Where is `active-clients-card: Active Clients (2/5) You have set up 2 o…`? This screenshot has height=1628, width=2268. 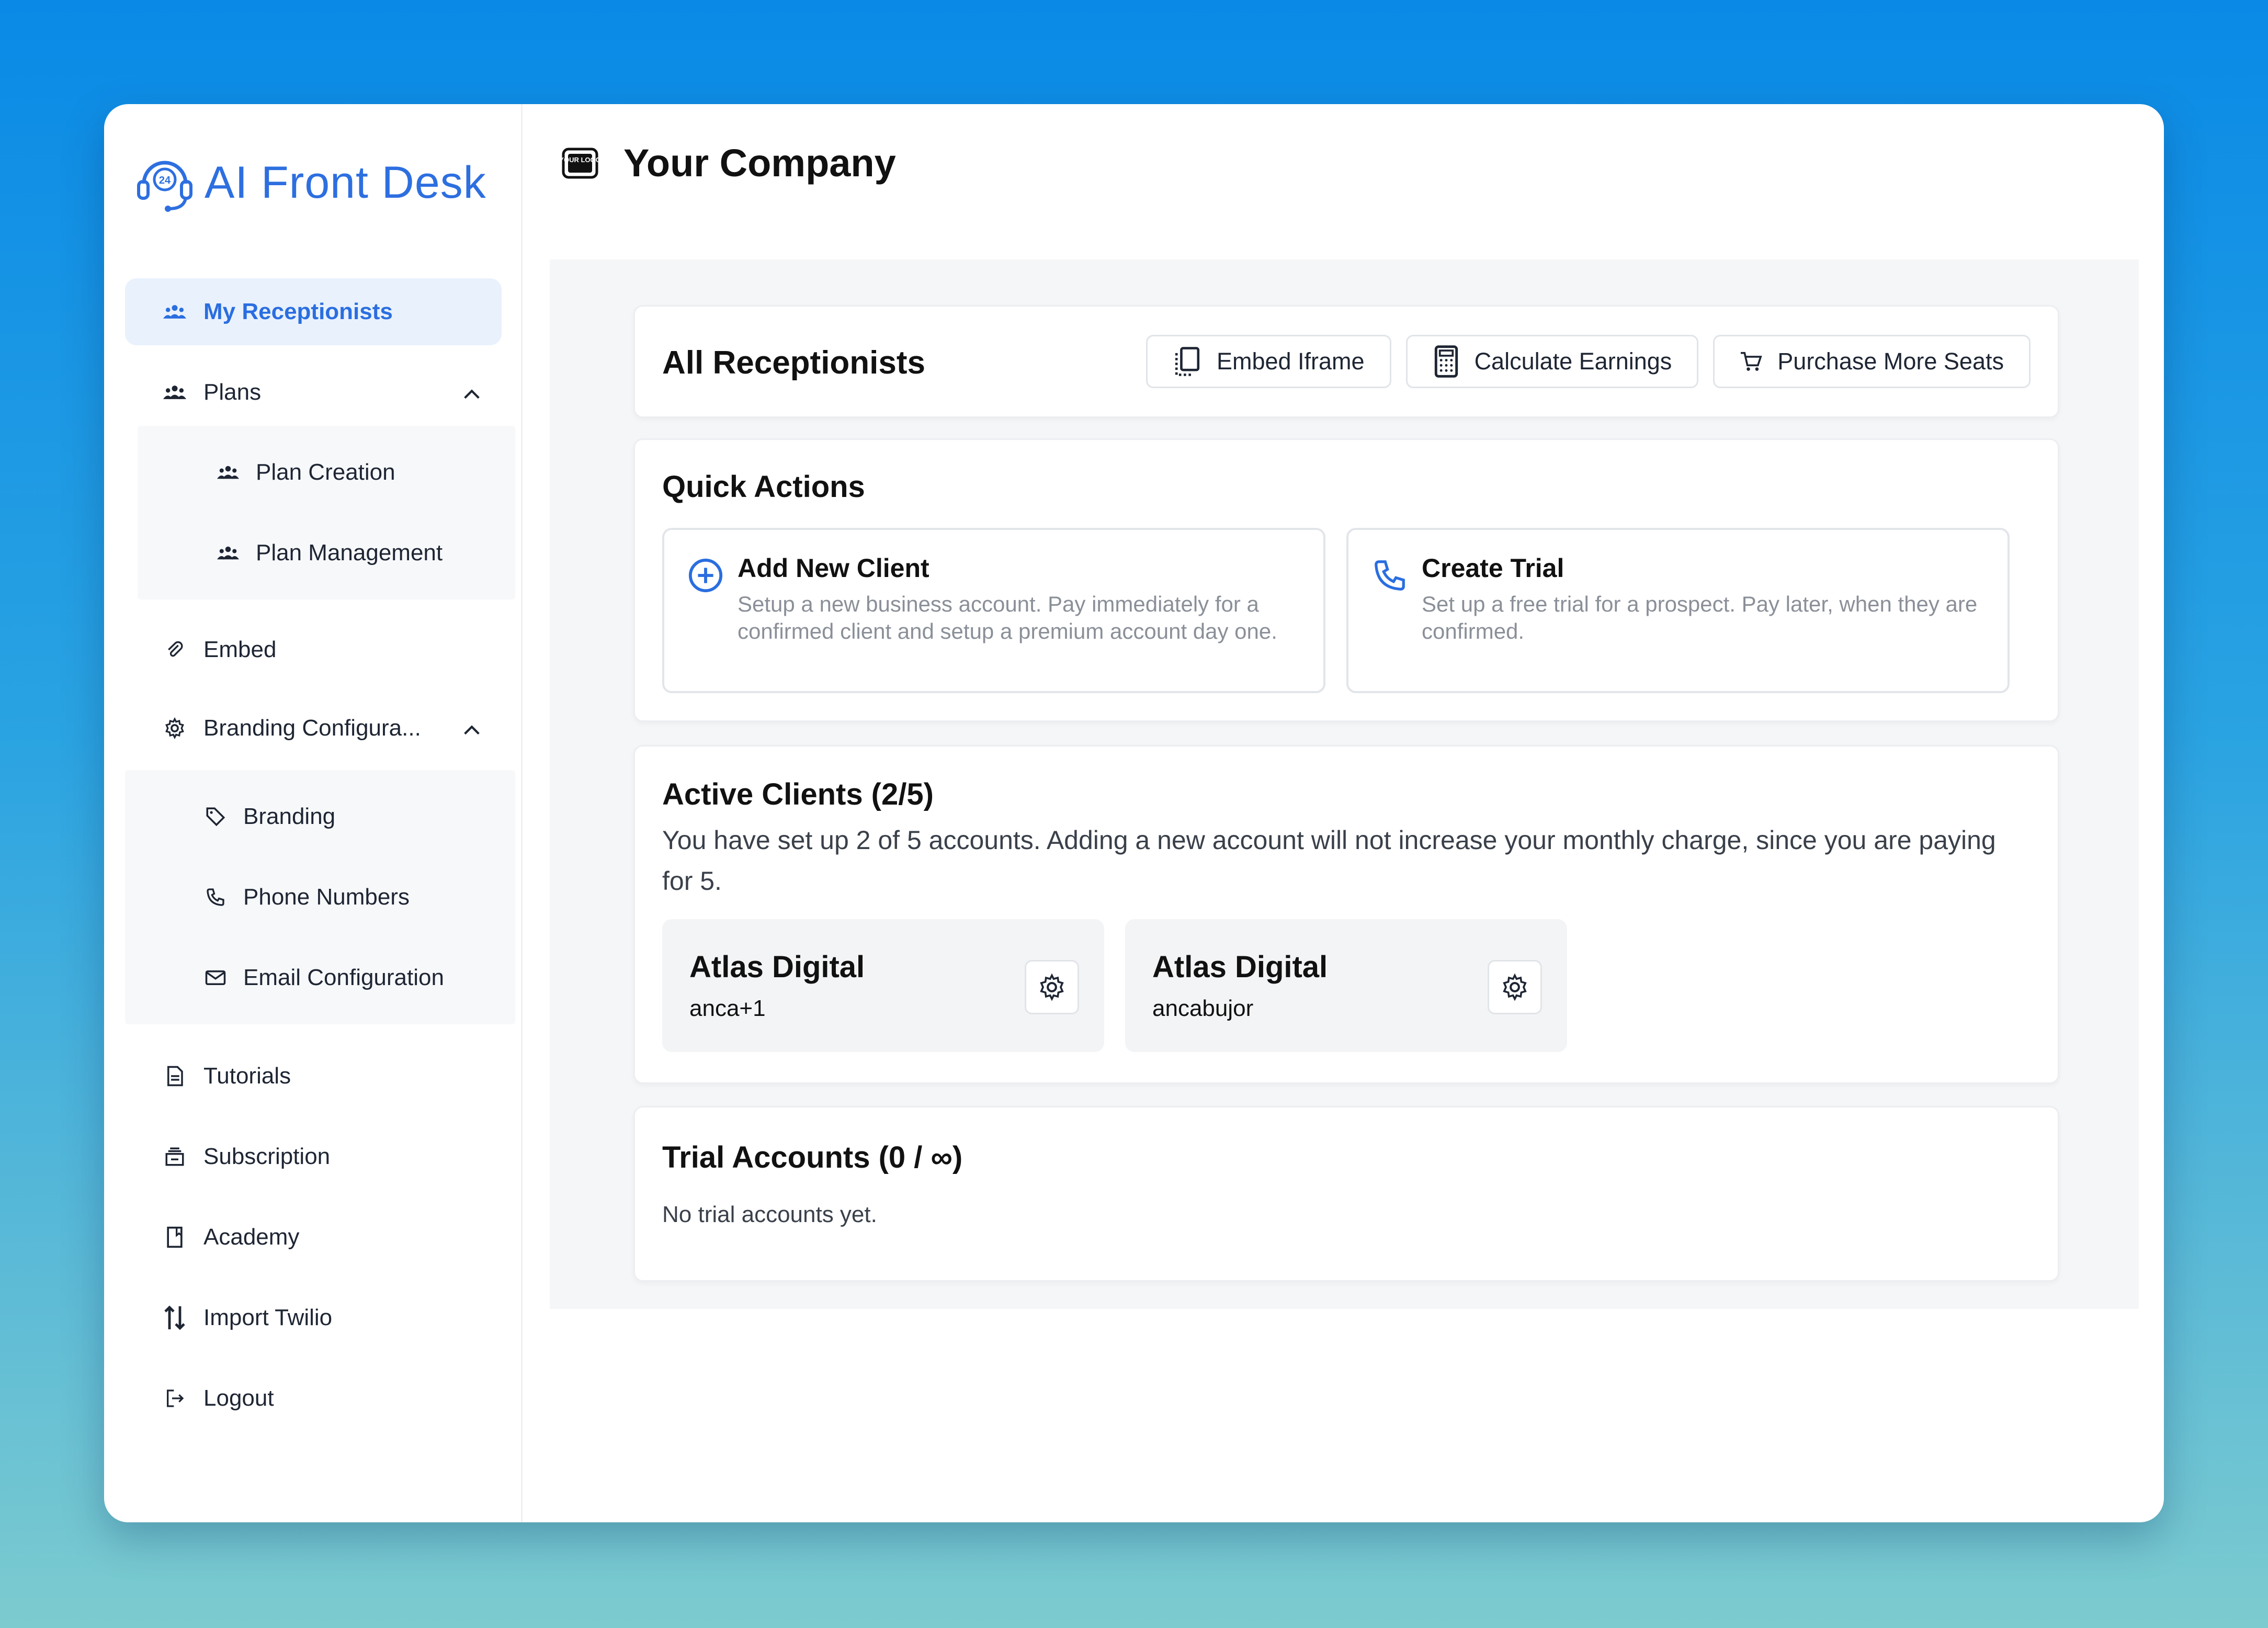 active-clients-card: Active Clients (2/5) You have set up 2 o… is located at coordinates (1346, 914).